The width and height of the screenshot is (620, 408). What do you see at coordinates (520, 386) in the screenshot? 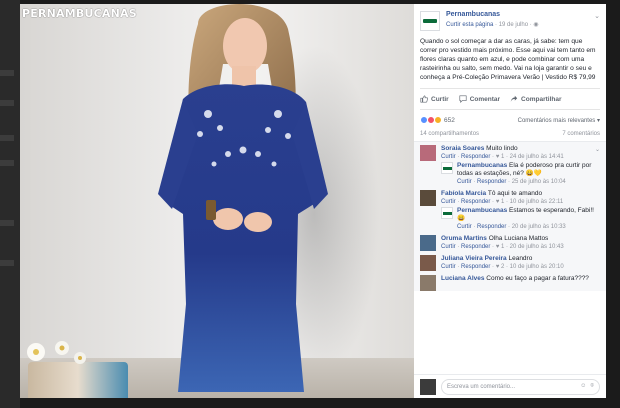
I see `comment-input: Escreva um comentário... ☺ ⌾` at bounding box center [520, 386].